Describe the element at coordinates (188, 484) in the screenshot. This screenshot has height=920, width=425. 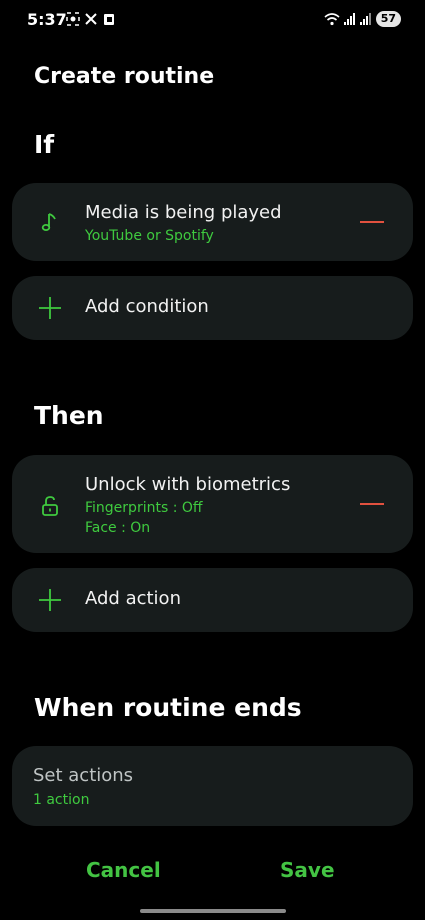
I see `action-title: Unlock with biometrics` at that location.